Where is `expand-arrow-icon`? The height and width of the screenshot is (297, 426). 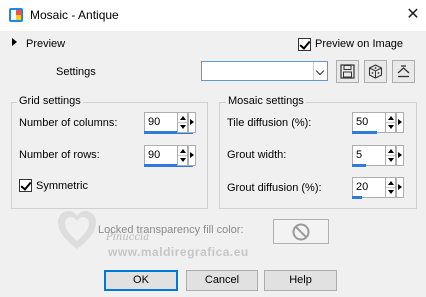 expand-arrow-icon is located at coordinates (14, 42).